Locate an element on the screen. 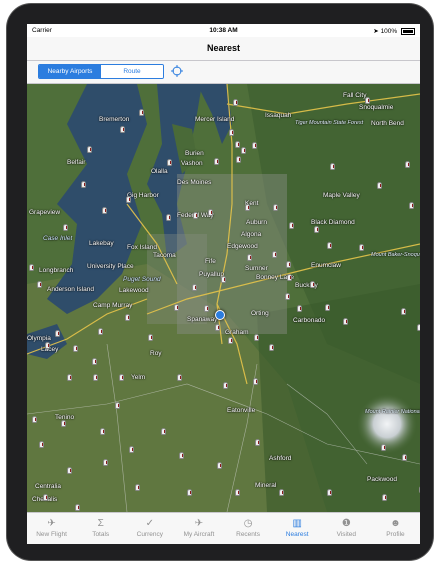  person-icon: ☻ is located at coordinates (395, 523).